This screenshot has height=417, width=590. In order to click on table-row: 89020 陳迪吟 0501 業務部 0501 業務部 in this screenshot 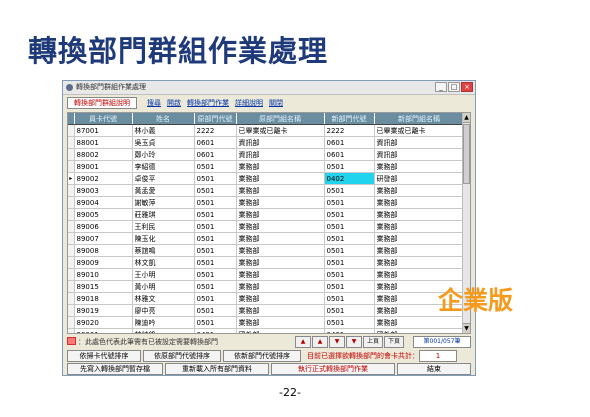, I will do `click(266, 322)`.